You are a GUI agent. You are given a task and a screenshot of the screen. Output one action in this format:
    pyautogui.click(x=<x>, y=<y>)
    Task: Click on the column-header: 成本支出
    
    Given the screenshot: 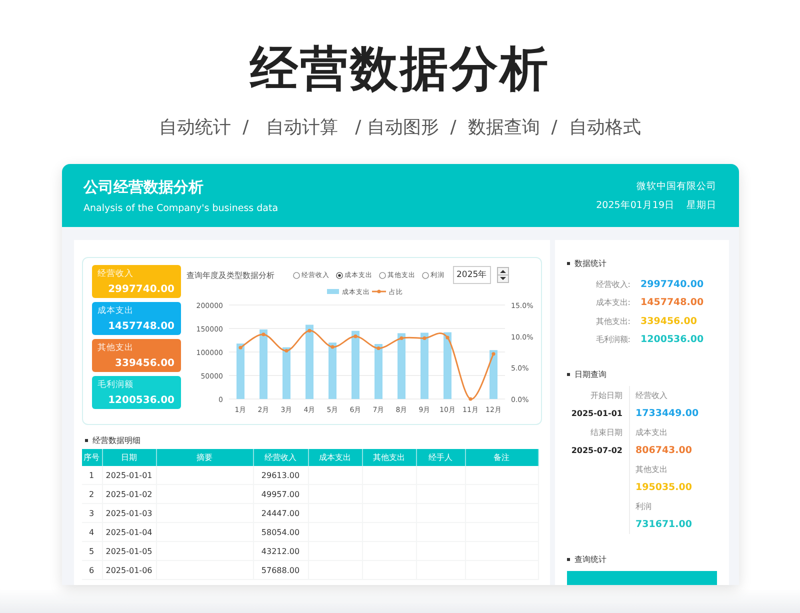 What is the action you would take?
    pyautogui.click(x=335, y=457)
    